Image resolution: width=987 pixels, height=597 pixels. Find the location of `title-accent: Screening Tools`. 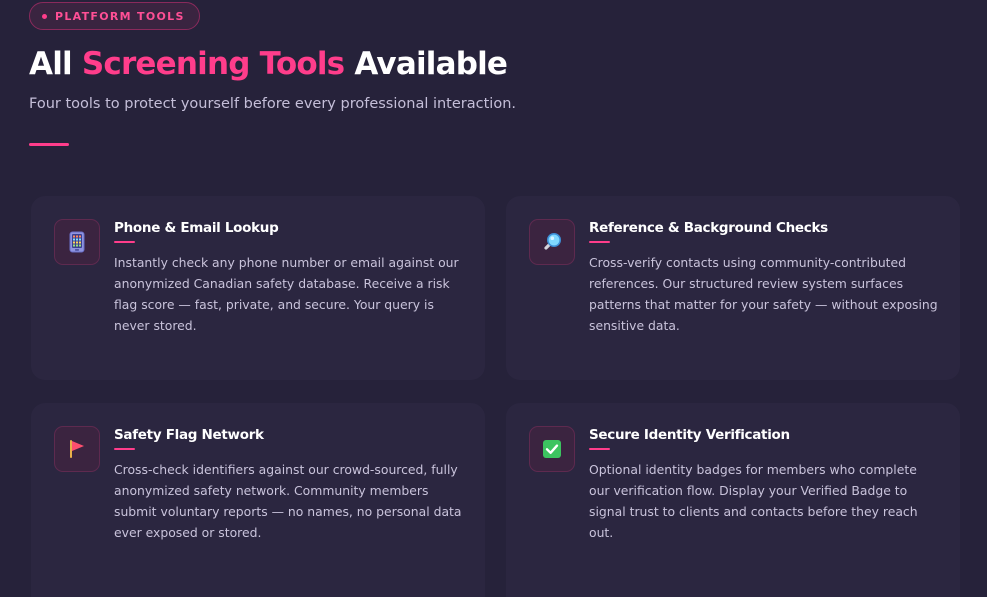

title-accent: Screening Tools is located at coordinates (213, 64).